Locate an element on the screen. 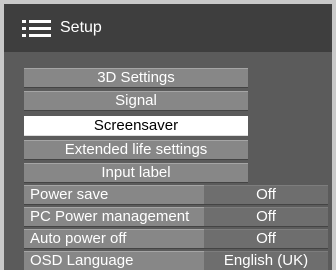 Image resolution: width=336 pixels, height=270 pixels. setting-row-auto-power-off: Auto power off Off is located at coordinates (176, 239).